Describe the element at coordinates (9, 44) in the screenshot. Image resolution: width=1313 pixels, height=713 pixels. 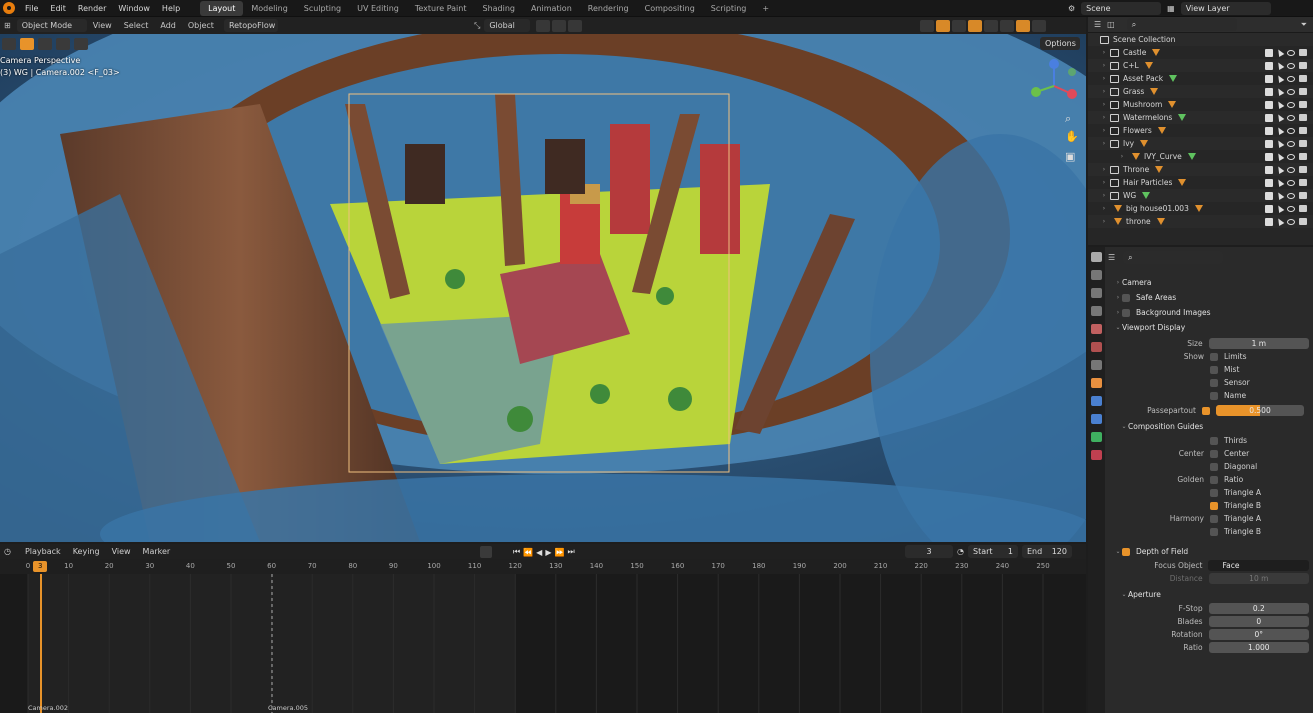
I see `play-tool-icon` at that location.